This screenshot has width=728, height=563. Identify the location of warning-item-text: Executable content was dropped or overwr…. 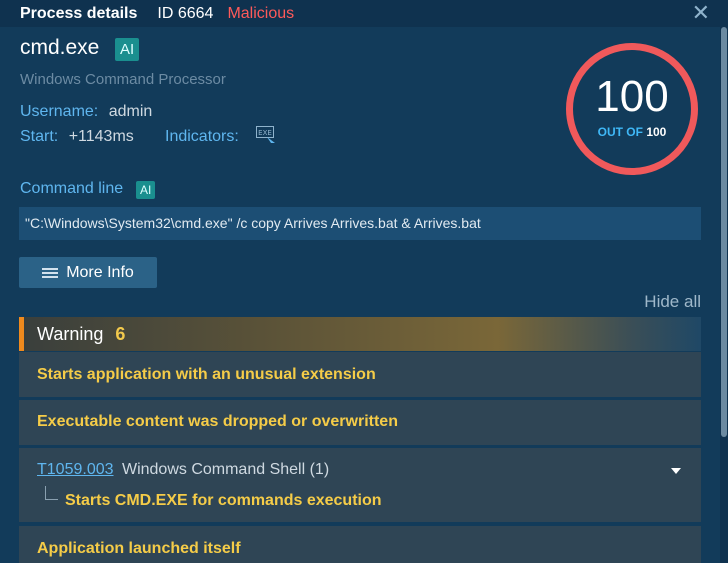
(217, 421).